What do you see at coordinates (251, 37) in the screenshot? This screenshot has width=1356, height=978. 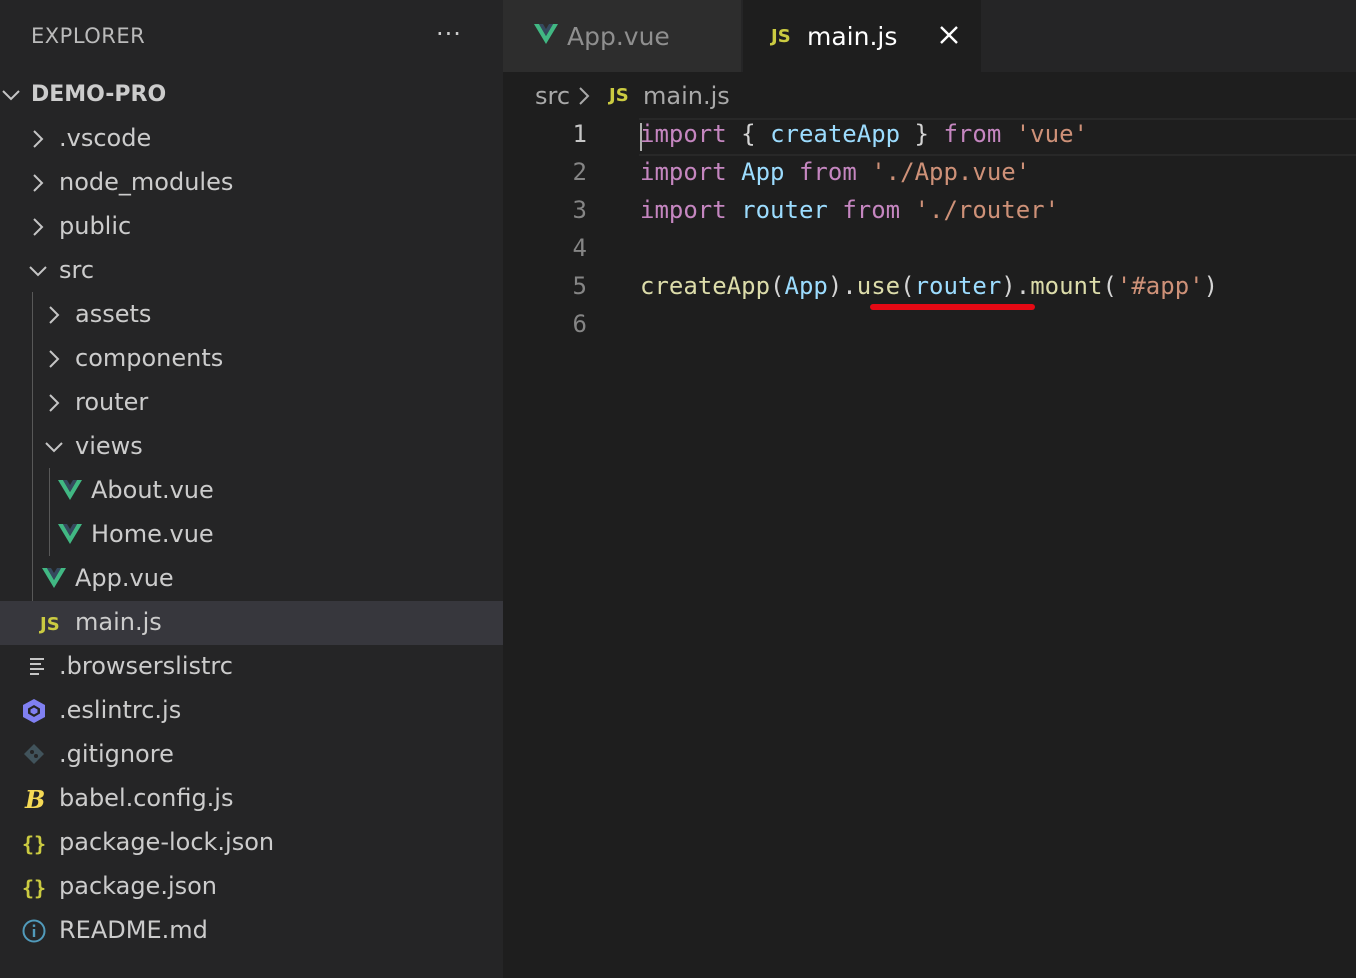 I see `explorer-header: EXPLORER ···` at bounding box center [251, 37].